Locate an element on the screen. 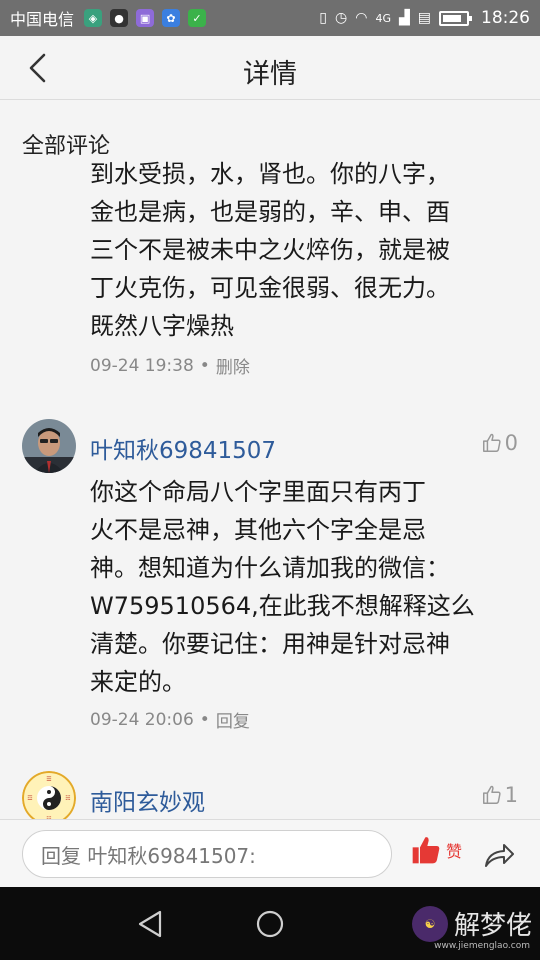  comment-author: 南阳玄妙观 is located at coordinates (147, 800).